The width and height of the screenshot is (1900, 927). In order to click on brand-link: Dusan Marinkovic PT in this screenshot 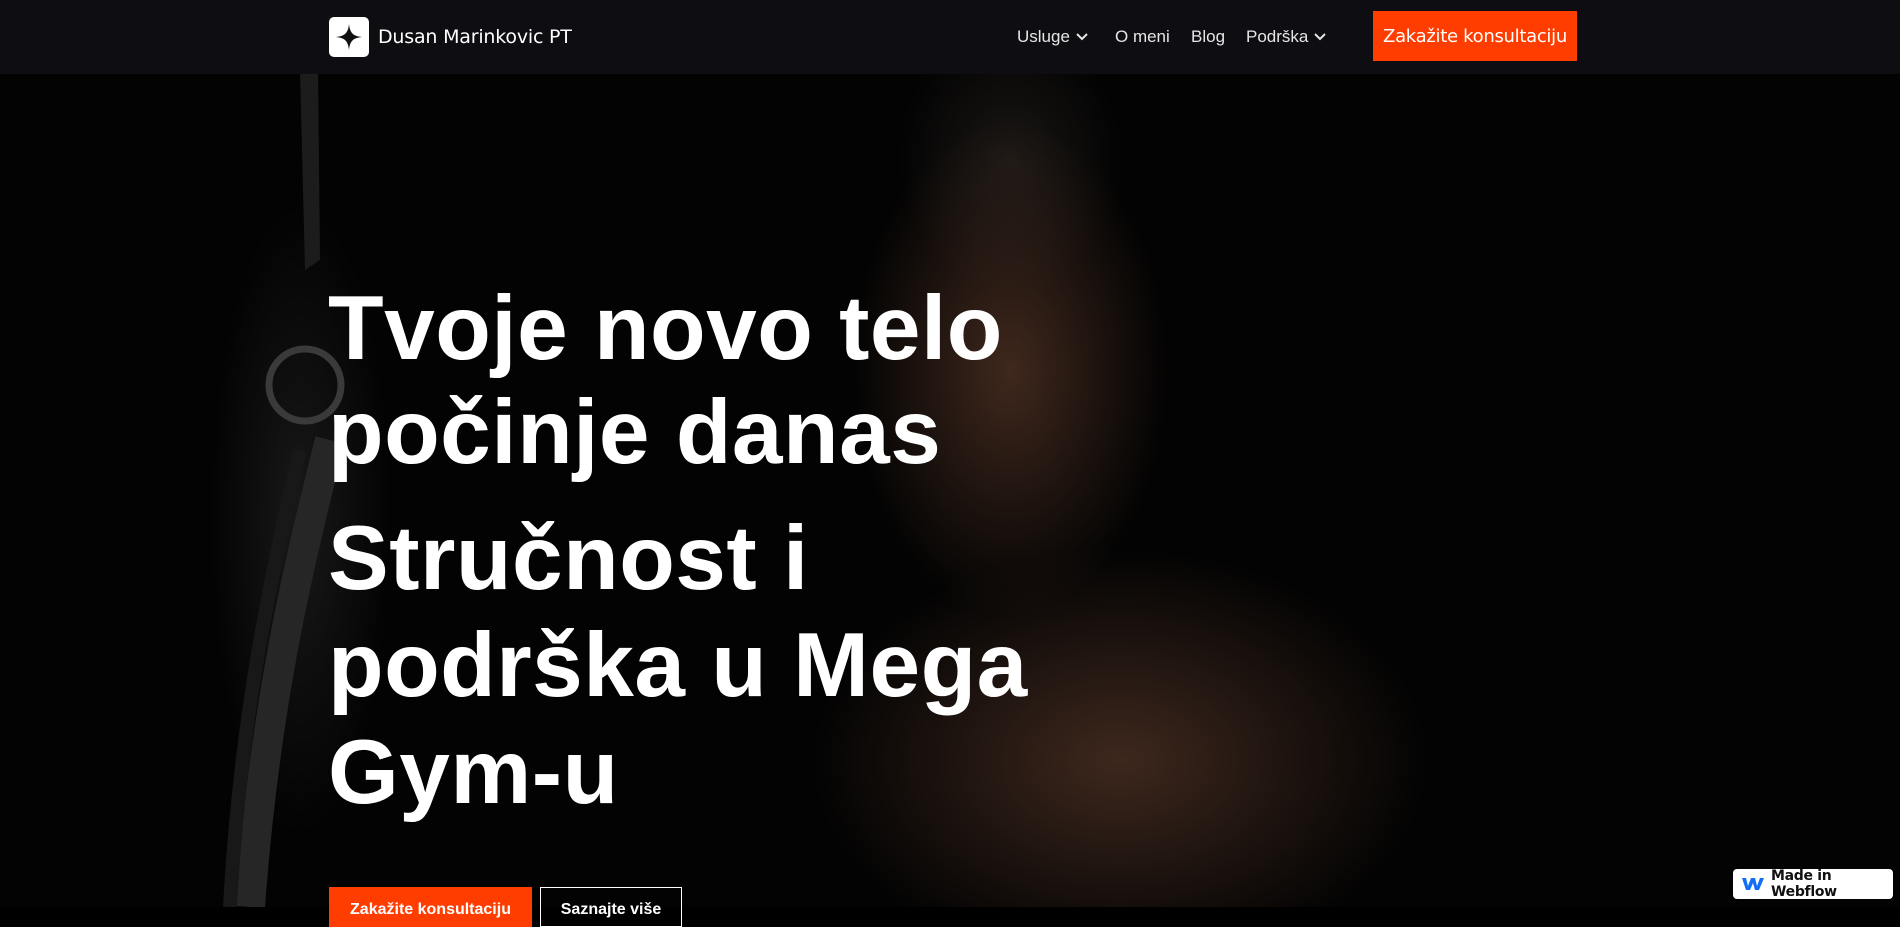, I will do `click(450, 37)`.